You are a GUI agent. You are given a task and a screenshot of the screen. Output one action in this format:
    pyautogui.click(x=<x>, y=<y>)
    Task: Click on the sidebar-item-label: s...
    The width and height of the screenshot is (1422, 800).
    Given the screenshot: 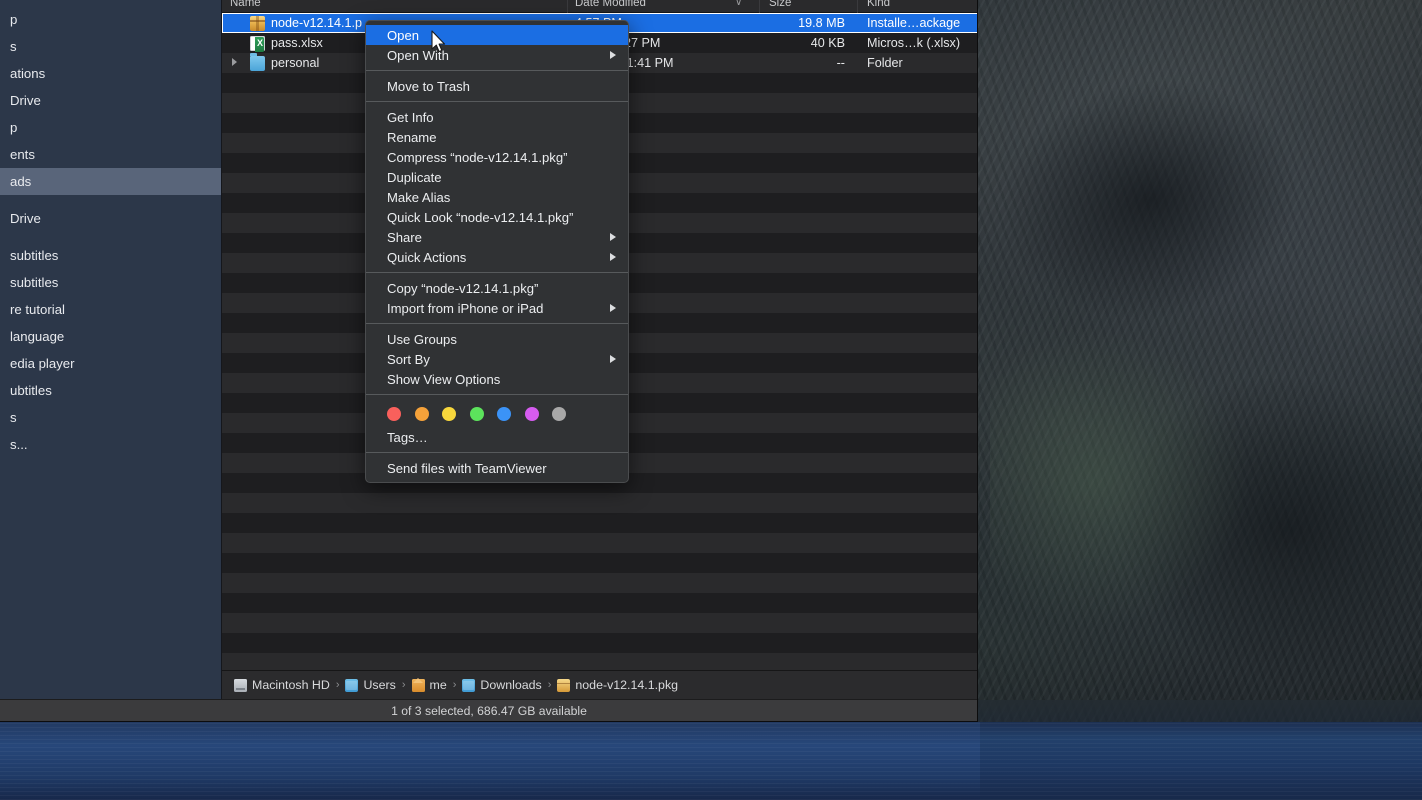 What is the action you would take?
    pyautogui.click(x=19, y=444)
    